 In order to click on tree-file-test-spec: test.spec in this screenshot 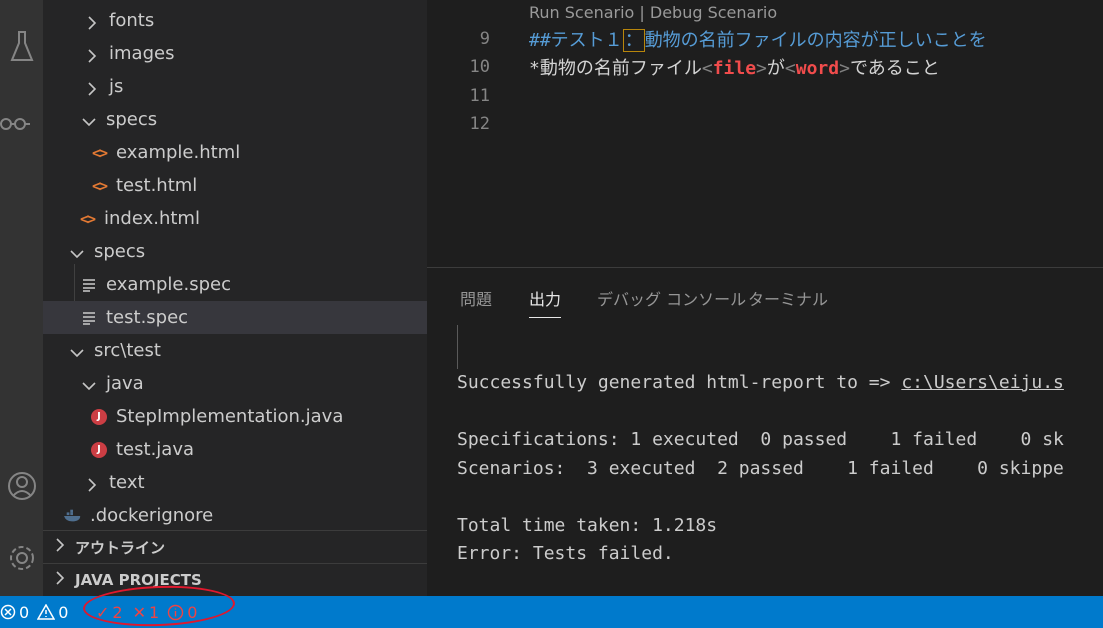, I will do `click(235, 317)`.